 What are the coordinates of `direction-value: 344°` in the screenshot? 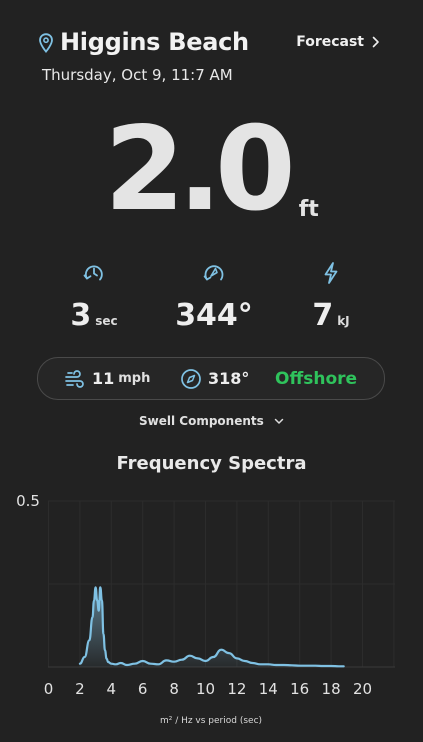 It's located at (214, 315).